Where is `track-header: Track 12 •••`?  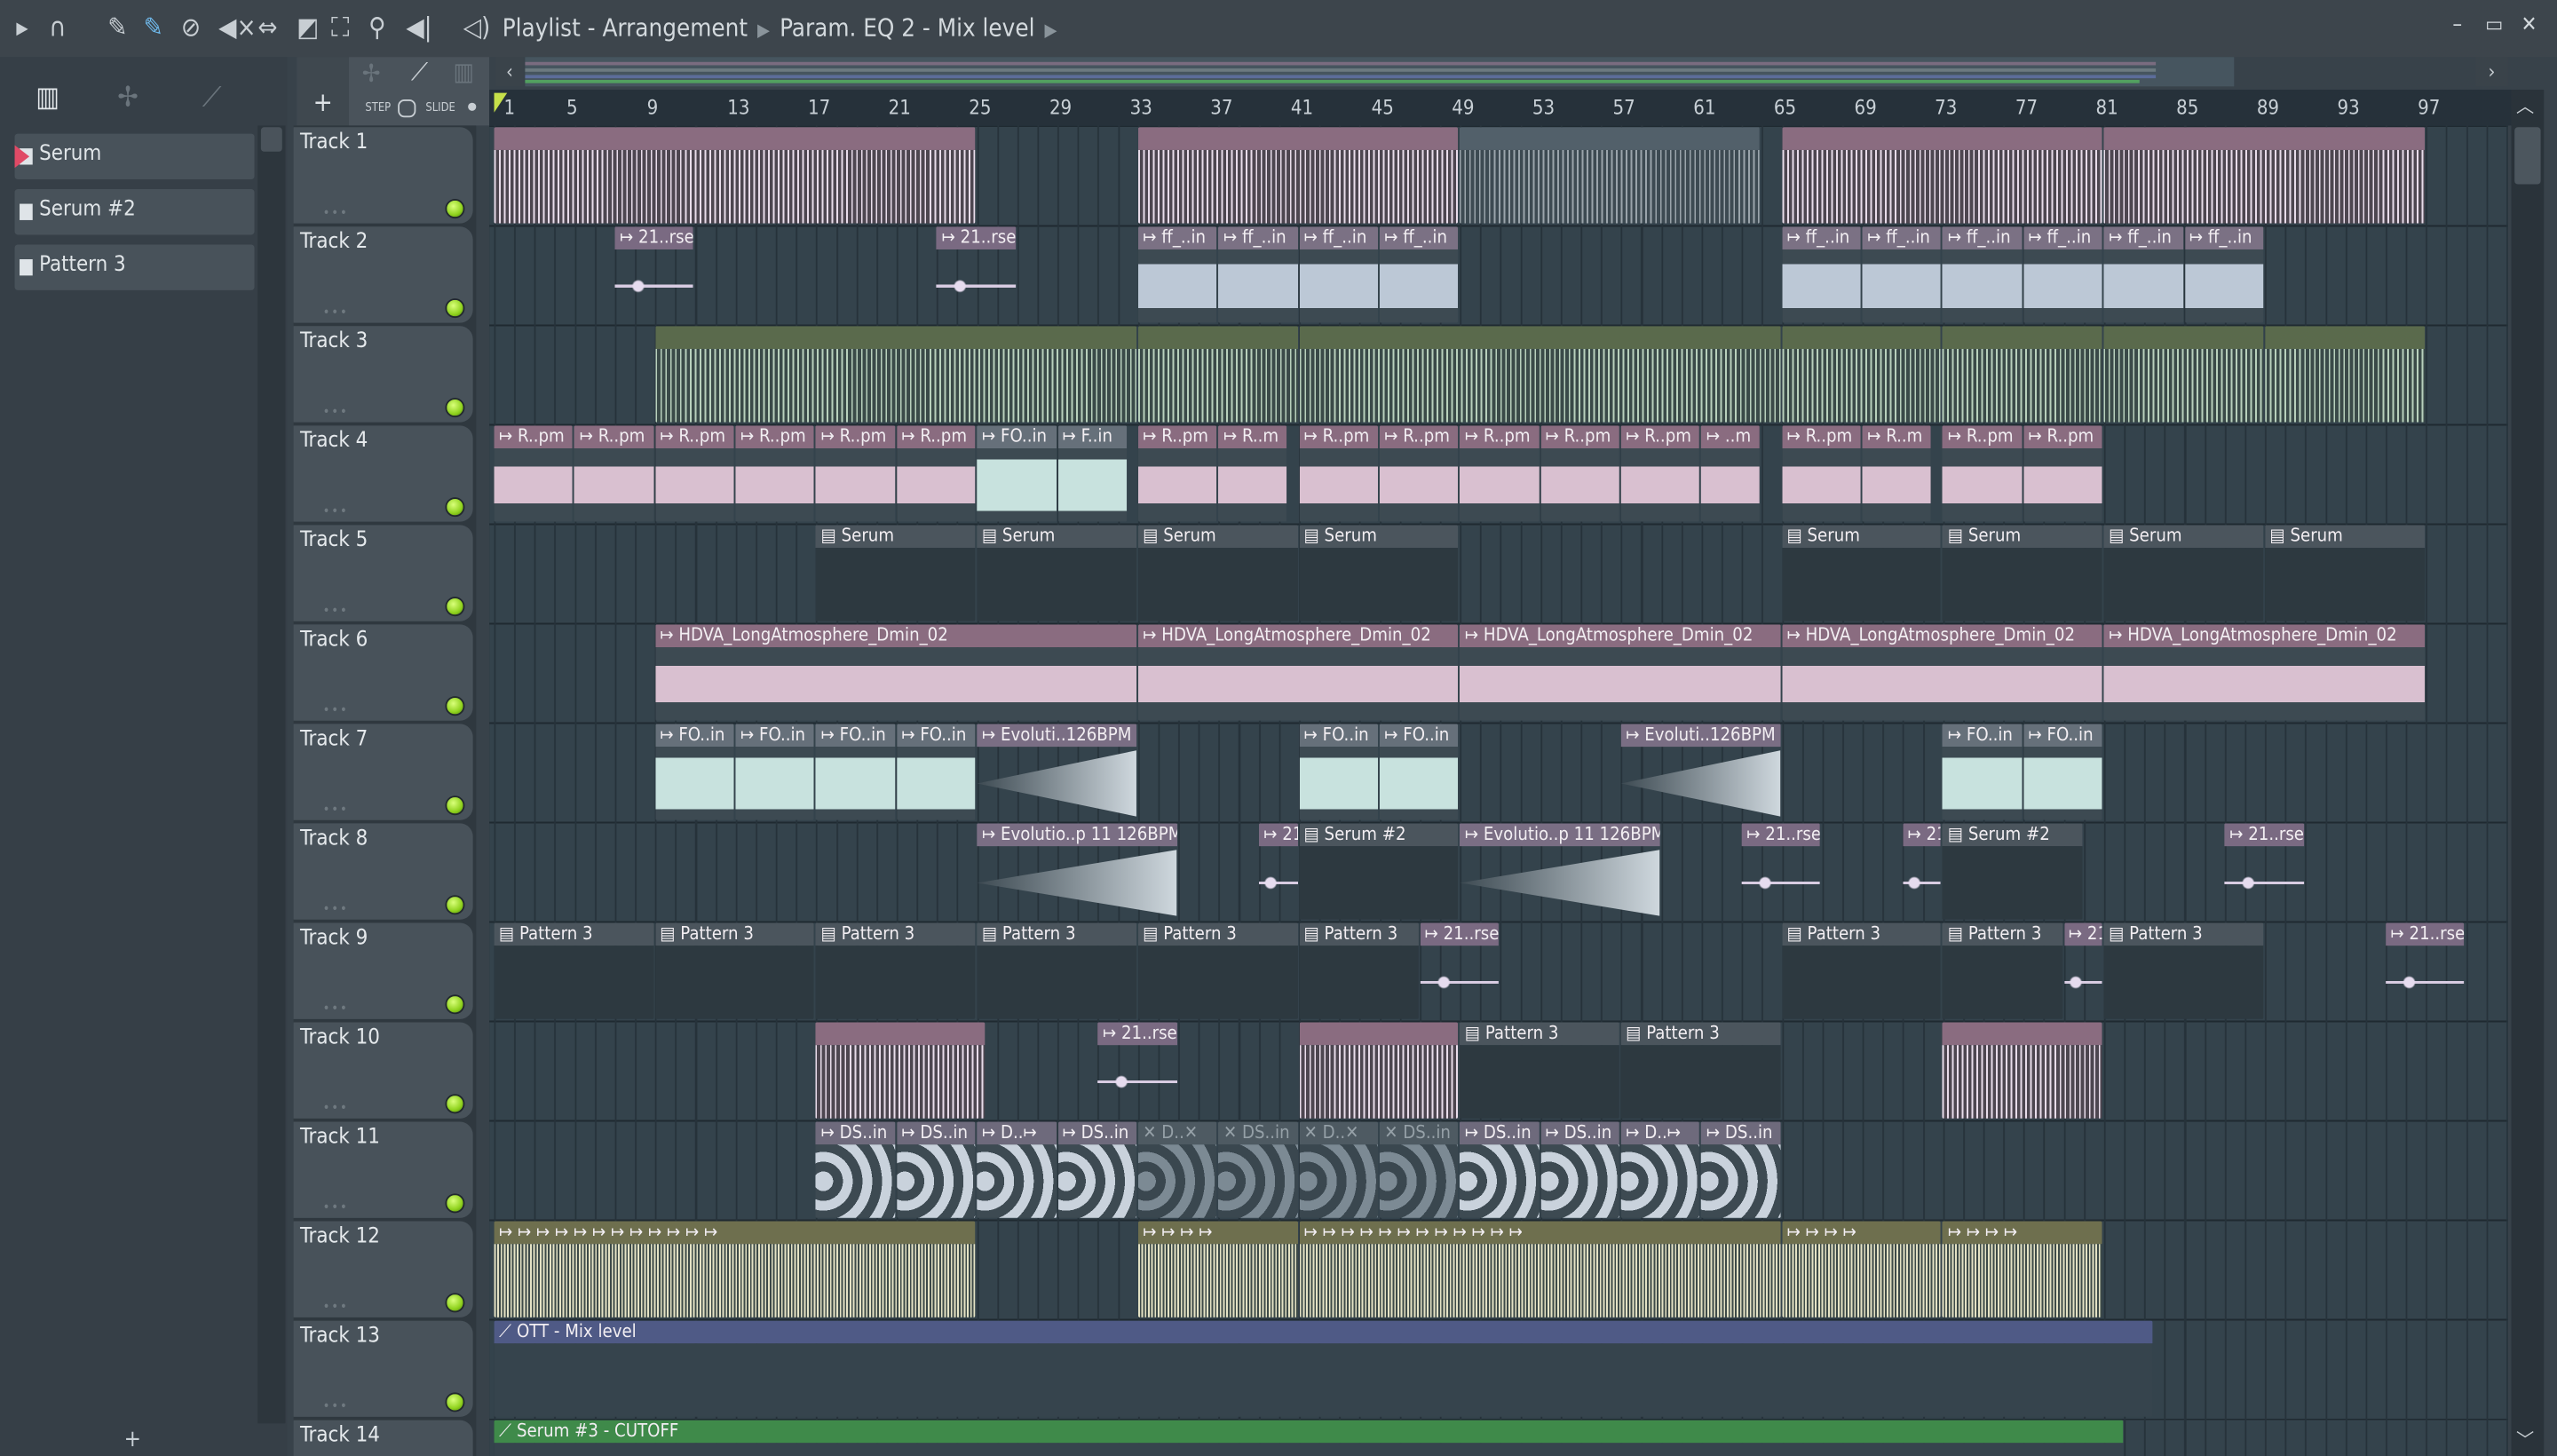
track-header: Track 12 ••• is located at coordinates (383, 1269).